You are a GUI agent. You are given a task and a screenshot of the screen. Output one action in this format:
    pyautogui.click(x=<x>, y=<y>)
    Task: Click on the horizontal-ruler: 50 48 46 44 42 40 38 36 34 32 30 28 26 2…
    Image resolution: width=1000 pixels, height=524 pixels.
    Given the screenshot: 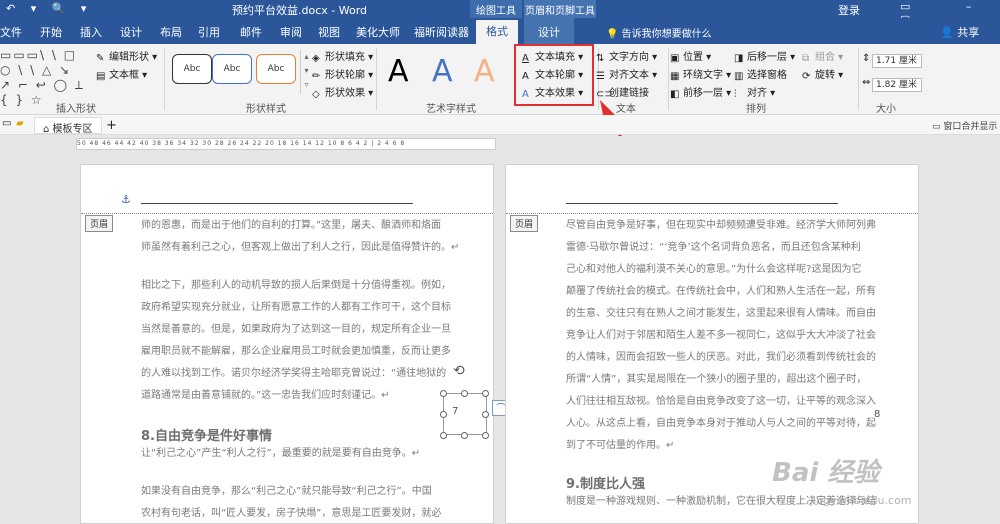 What is the action you would take?
    pyautogui.click(x=500, y=144)
    